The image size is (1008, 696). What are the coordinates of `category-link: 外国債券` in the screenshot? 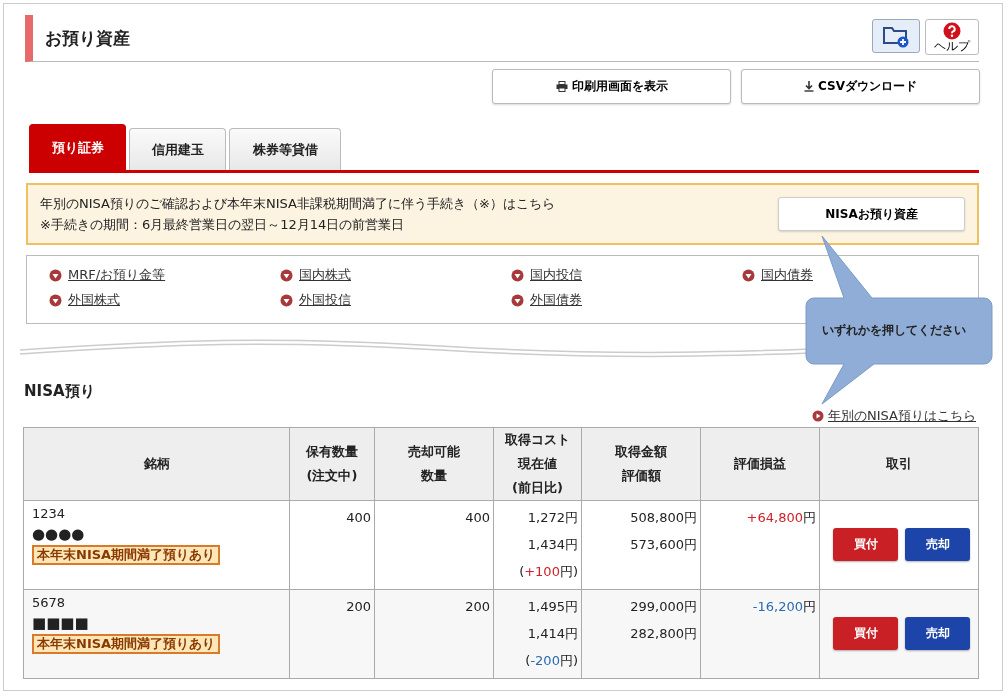 It's located at (556, 300).